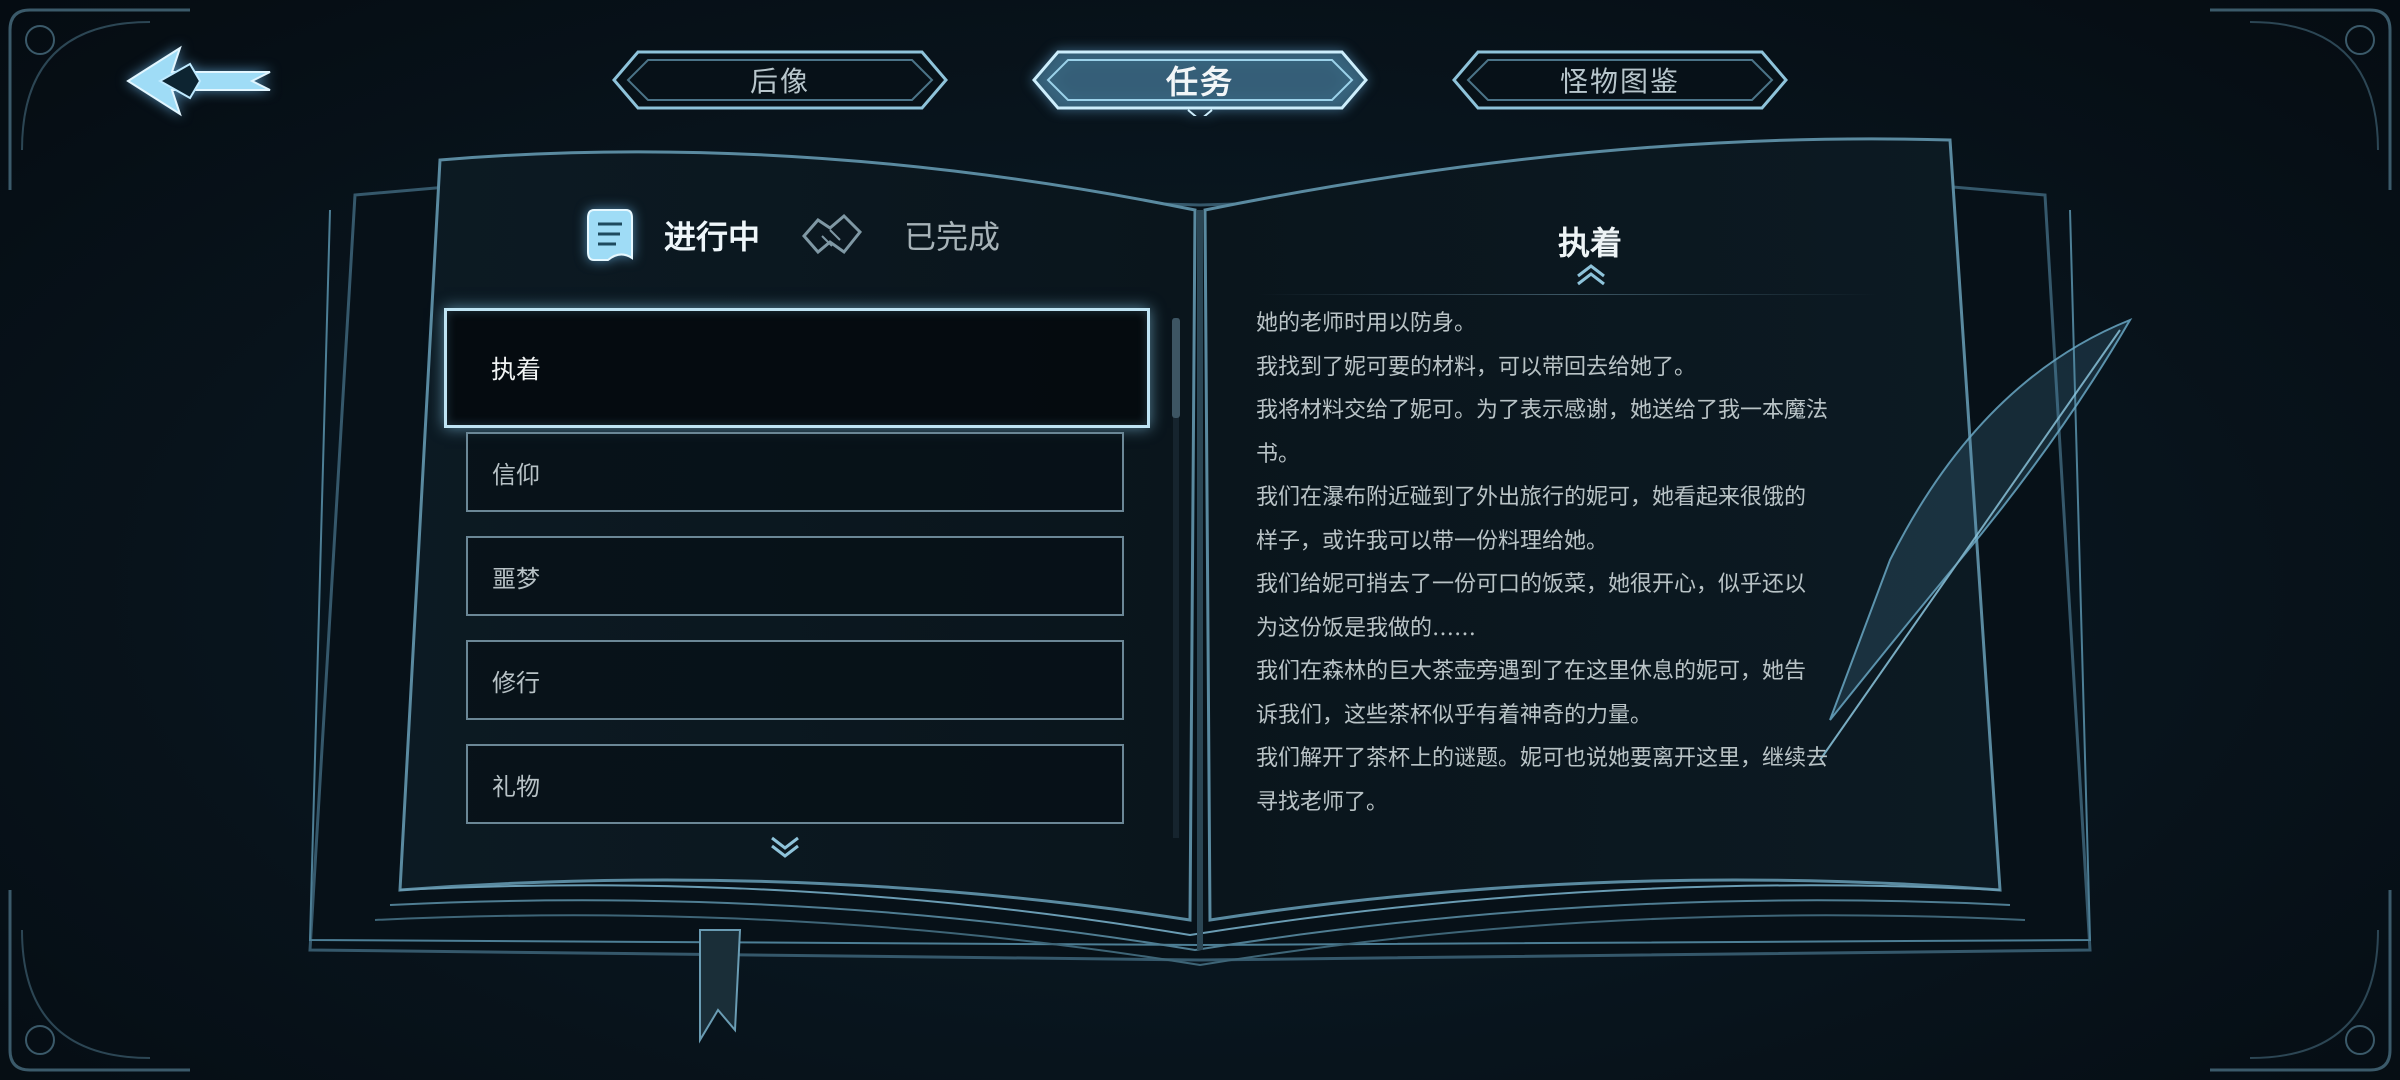 This screenshot has width=2400, height=1080. I want to click on tab-bestiary: 怪物图鉴, so click(1620, 80).